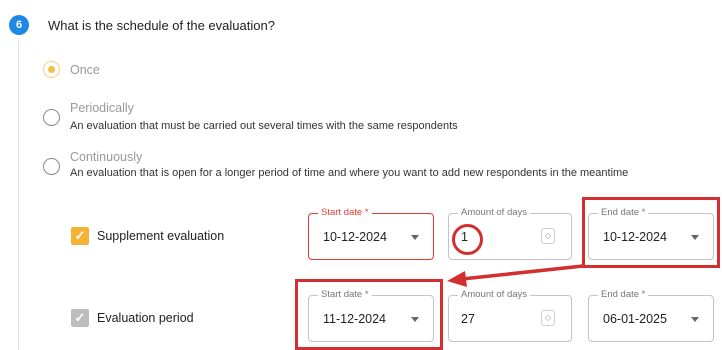  I want to click on evaluation-period-amount-of-days-input: Amount of days 27 ◇, so click(510, 315).